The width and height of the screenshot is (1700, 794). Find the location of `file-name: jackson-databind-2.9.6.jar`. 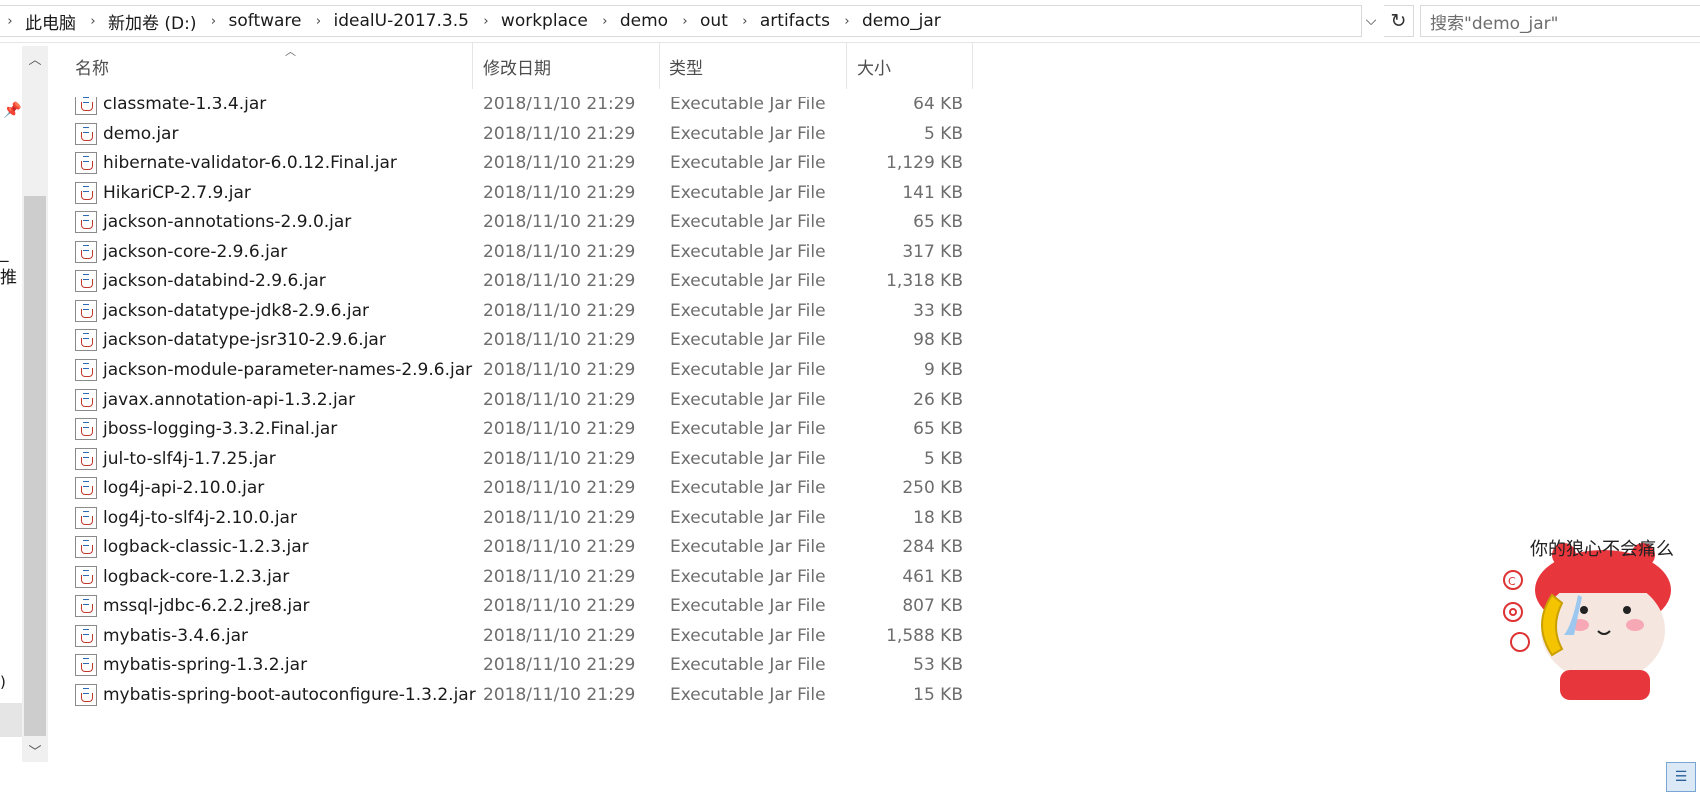

file-name: jackson-databind-2.9.6.jar is located at coordinates (214, 281).